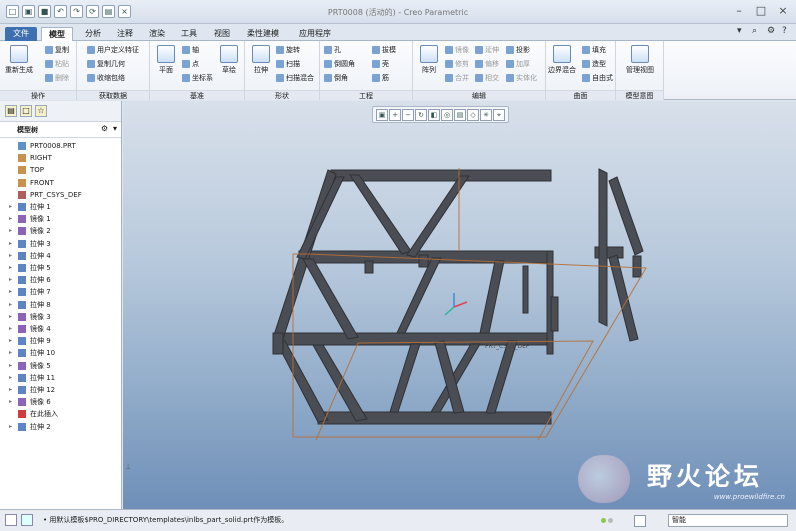 The height and width of the screenshot is (531, 796). Describe the element at coordinates (434, 115) in the screenshot. I see `display-style-icon: ◧` at that location.